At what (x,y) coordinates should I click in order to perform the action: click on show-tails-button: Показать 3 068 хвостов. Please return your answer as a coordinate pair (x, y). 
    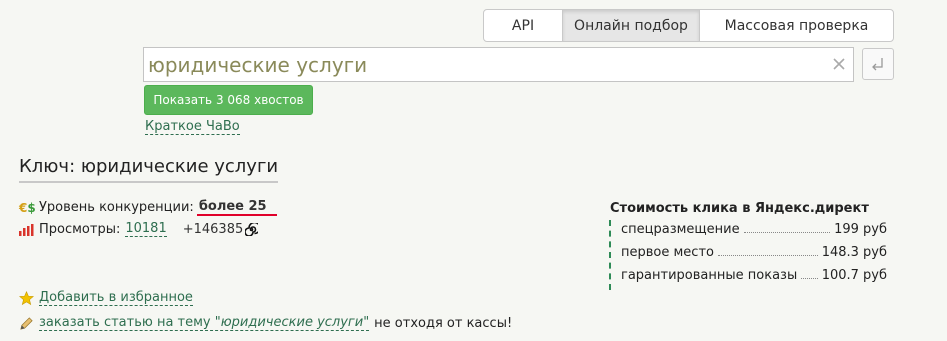
    Looking at the image, I should click on (228, 100).